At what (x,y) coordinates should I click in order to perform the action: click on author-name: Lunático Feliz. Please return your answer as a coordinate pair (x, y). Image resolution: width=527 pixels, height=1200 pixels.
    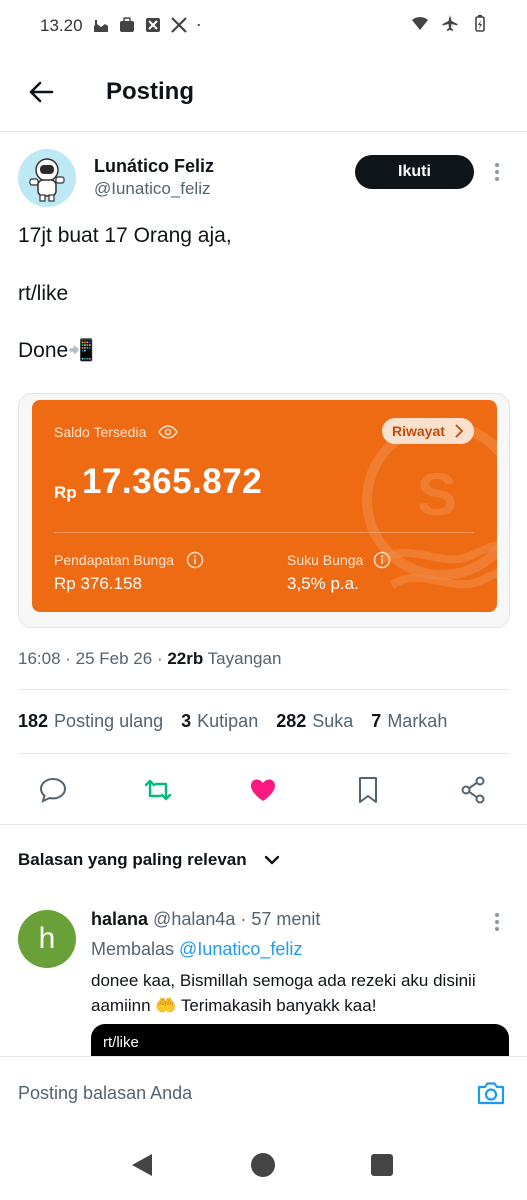
    Looking at the image, I should click on (154, 166).